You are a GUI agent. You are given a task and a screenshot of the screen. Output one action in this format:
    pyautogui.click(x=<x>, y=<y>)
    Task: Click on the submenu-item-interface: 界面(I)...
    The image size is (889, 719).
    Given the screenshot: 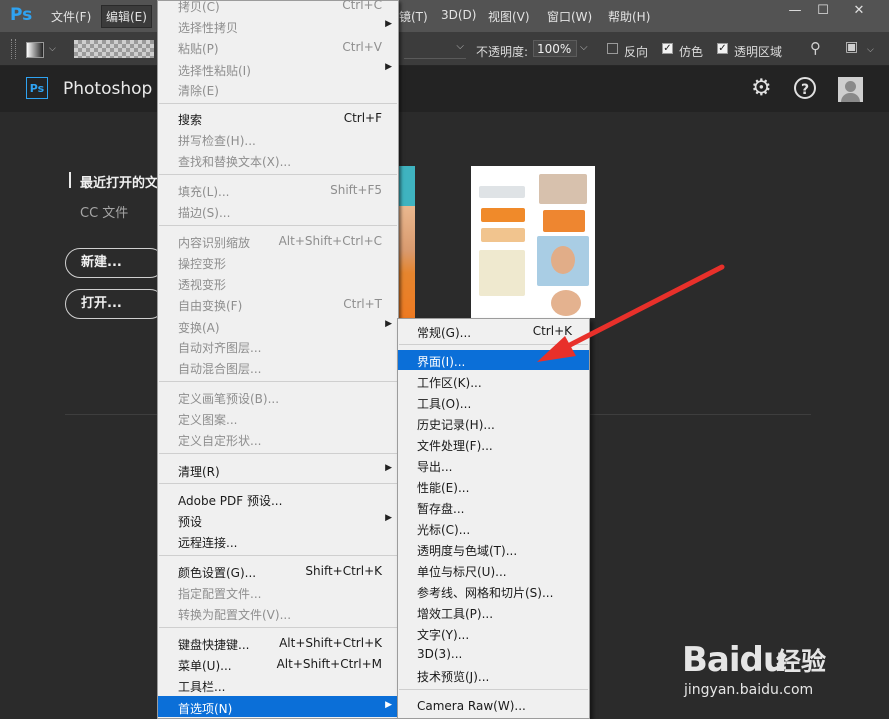 What is the action you would take?
    pyautogui.click(x=493, y=360)
    